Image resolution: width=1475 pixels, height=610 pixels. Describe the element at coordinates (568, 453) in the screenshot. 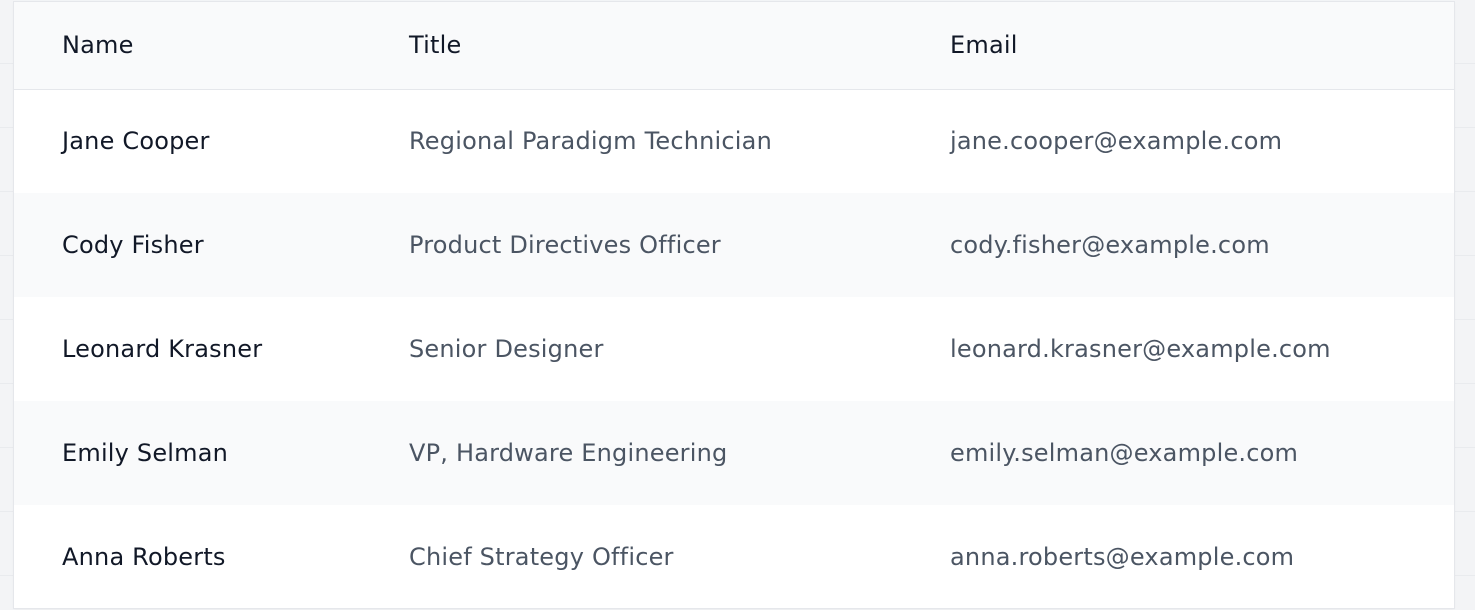

I see `cell-title: VP, Hardware Engineering` at that location.